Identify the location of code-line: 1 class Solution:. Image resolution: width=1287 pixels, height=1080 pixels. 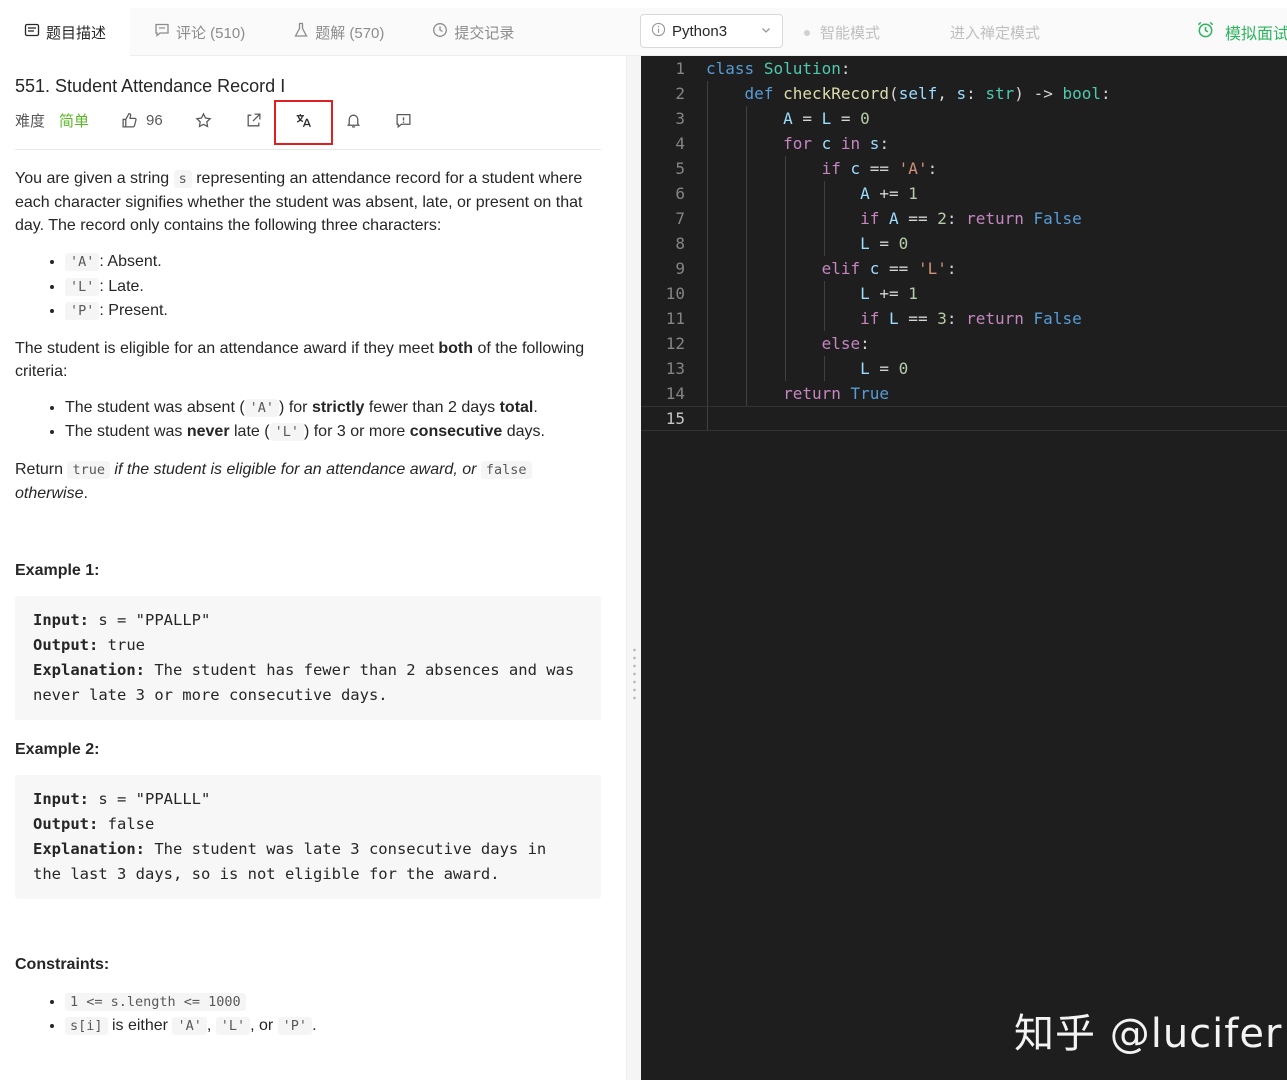
(763, 68).